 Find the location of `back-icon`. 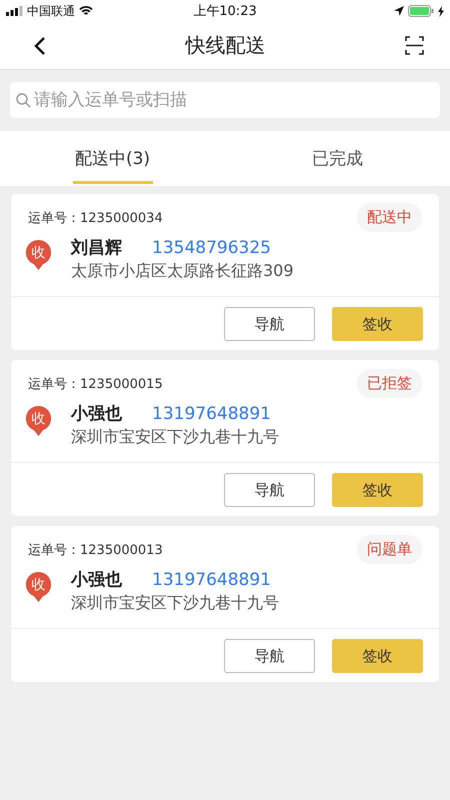

back-icon is located at coordinates (40, 46).